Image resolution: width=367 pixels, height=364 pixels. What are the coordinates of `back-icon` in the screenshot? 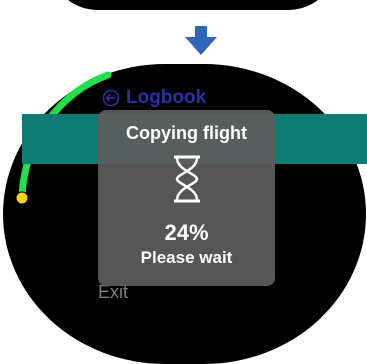 It's located at (111, 98).